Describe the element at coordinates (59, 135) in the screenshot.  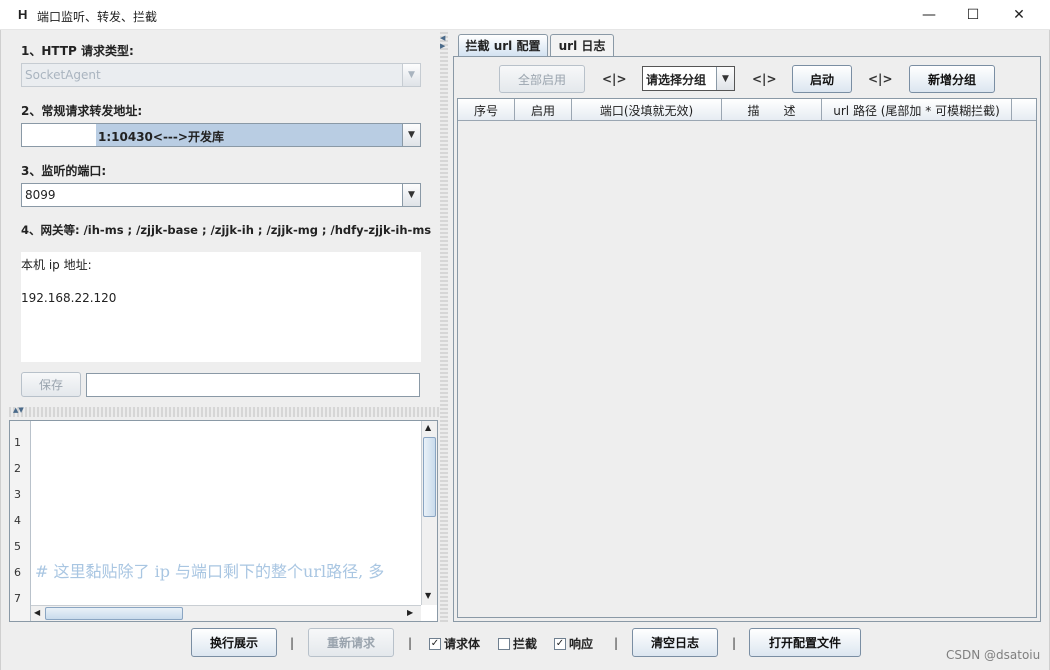
I see `redacted-region` at that location.